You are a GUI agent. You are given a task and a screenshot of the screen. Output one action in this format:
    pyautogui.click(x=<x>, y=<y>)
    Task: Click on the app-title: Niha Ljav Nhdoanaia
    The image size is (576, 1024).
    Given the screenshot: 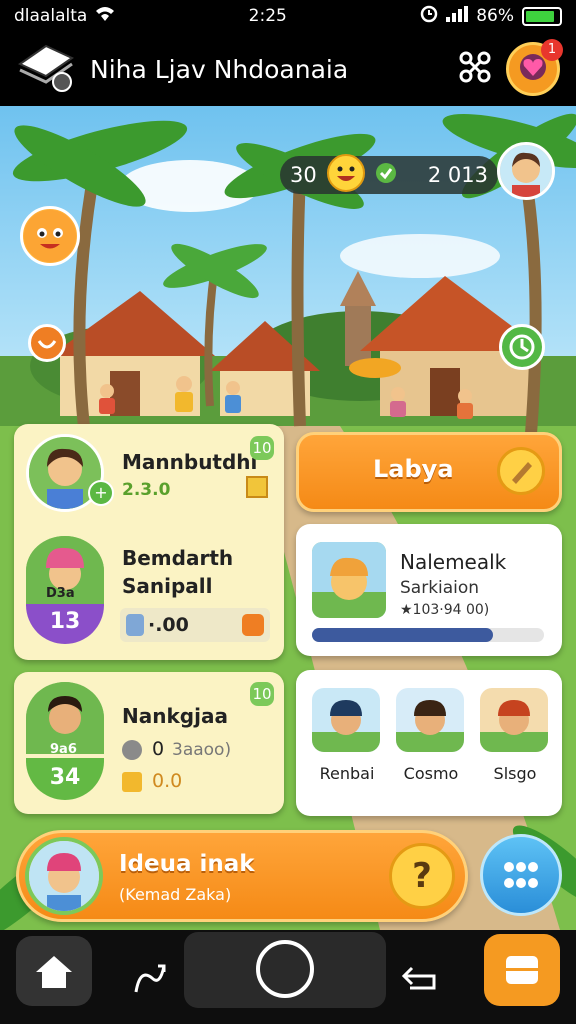 What is the action you would take?
    pyautogui.click(x=219, y=69)
    